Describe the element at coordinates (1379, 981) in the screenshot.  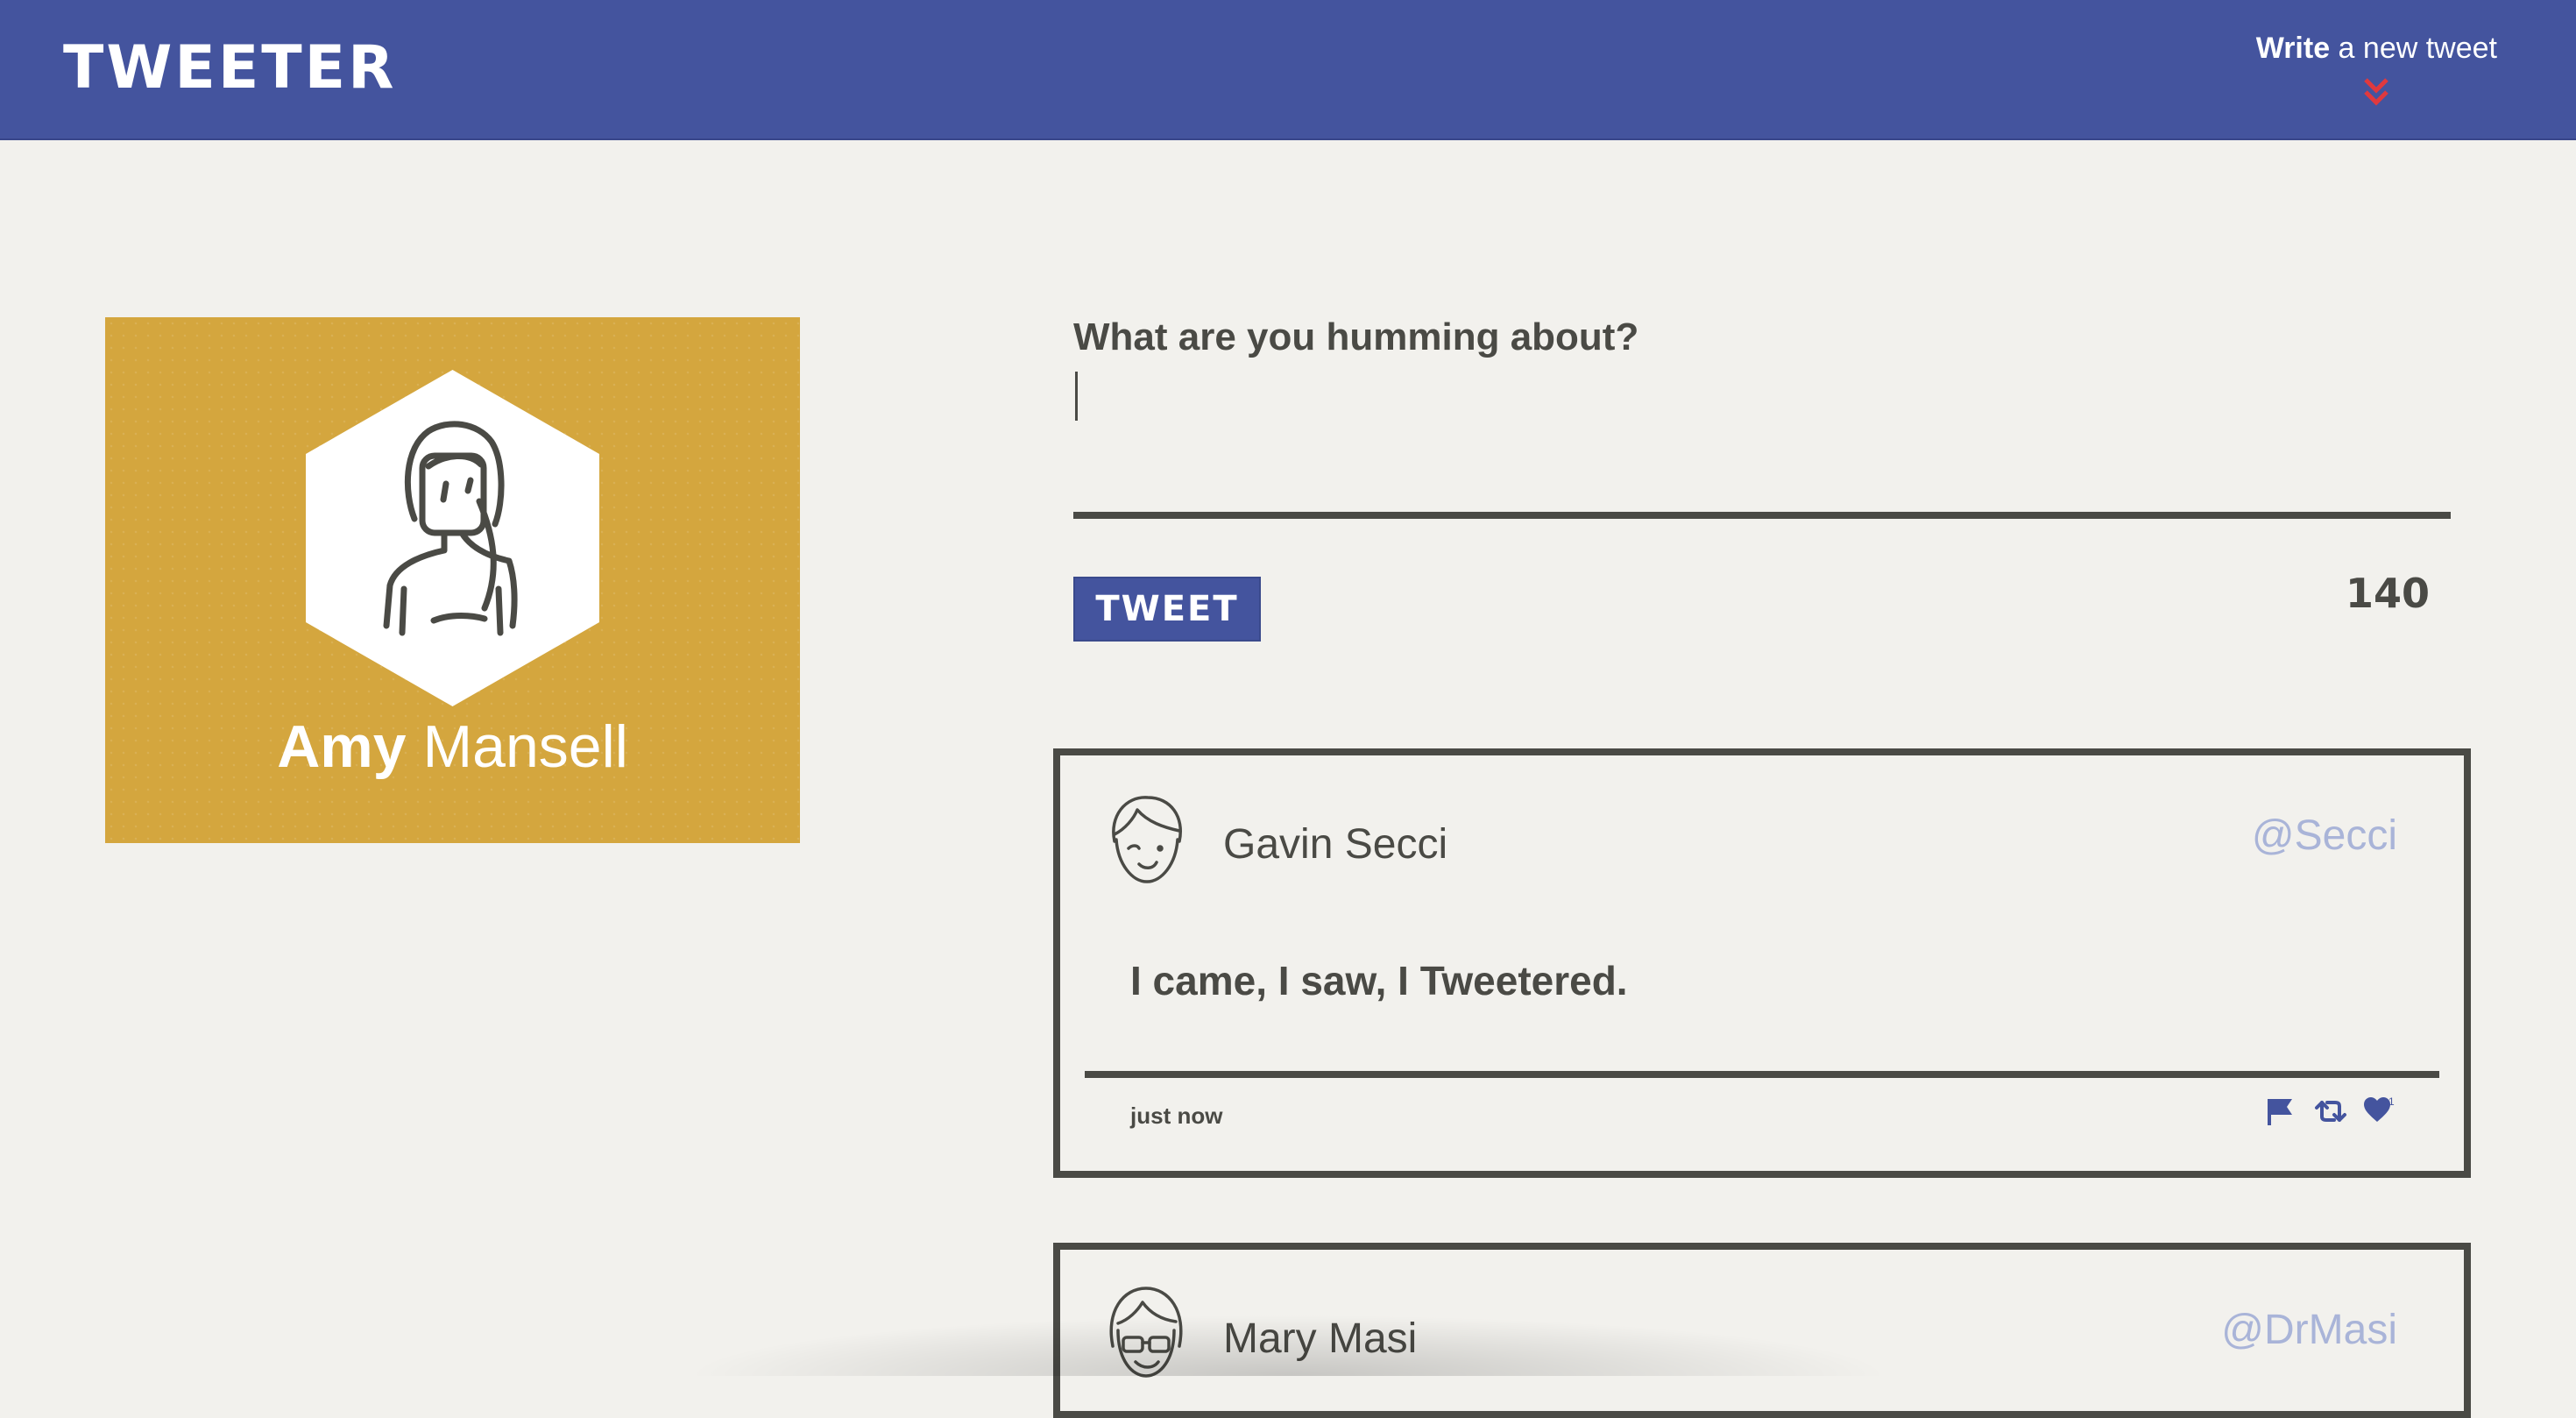
I see `tweet-content: I came, I saw, I Tweetered.` at that location.